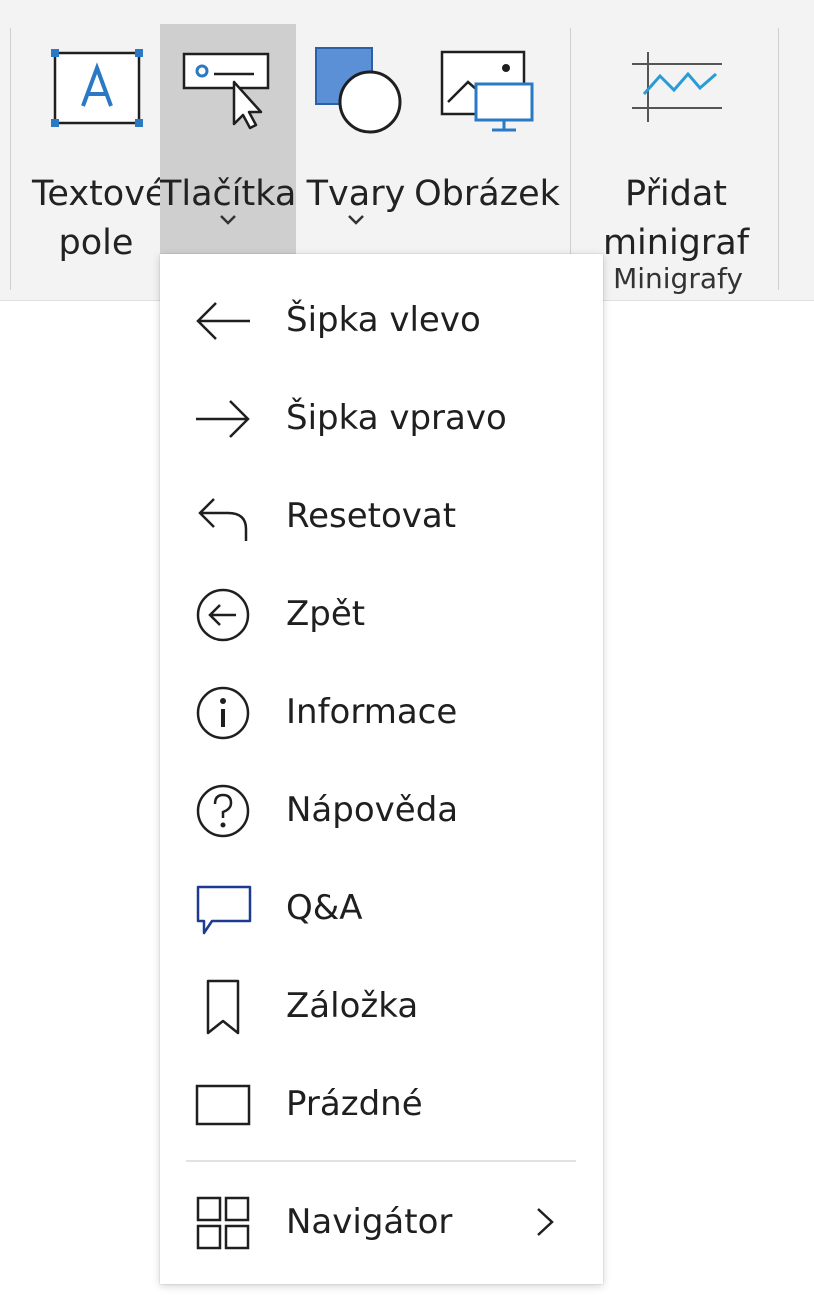 The height and width of the screenshot is (1312, 814). Describe the element at coordinates (223, 713) in the screenshot. I see `info-icon` at that location.